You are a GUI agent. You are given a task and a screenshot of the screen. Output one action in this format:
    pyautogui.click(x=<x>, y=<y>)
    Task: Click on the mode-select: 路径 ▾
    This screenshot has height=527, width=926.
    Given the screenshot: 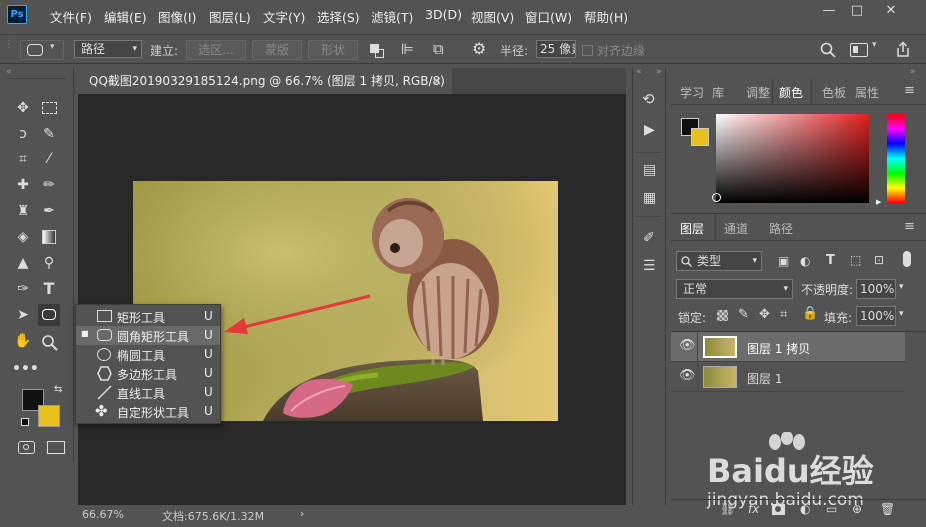 What is the action you would take?
    pyautogui.click(x=108, y=49)
    